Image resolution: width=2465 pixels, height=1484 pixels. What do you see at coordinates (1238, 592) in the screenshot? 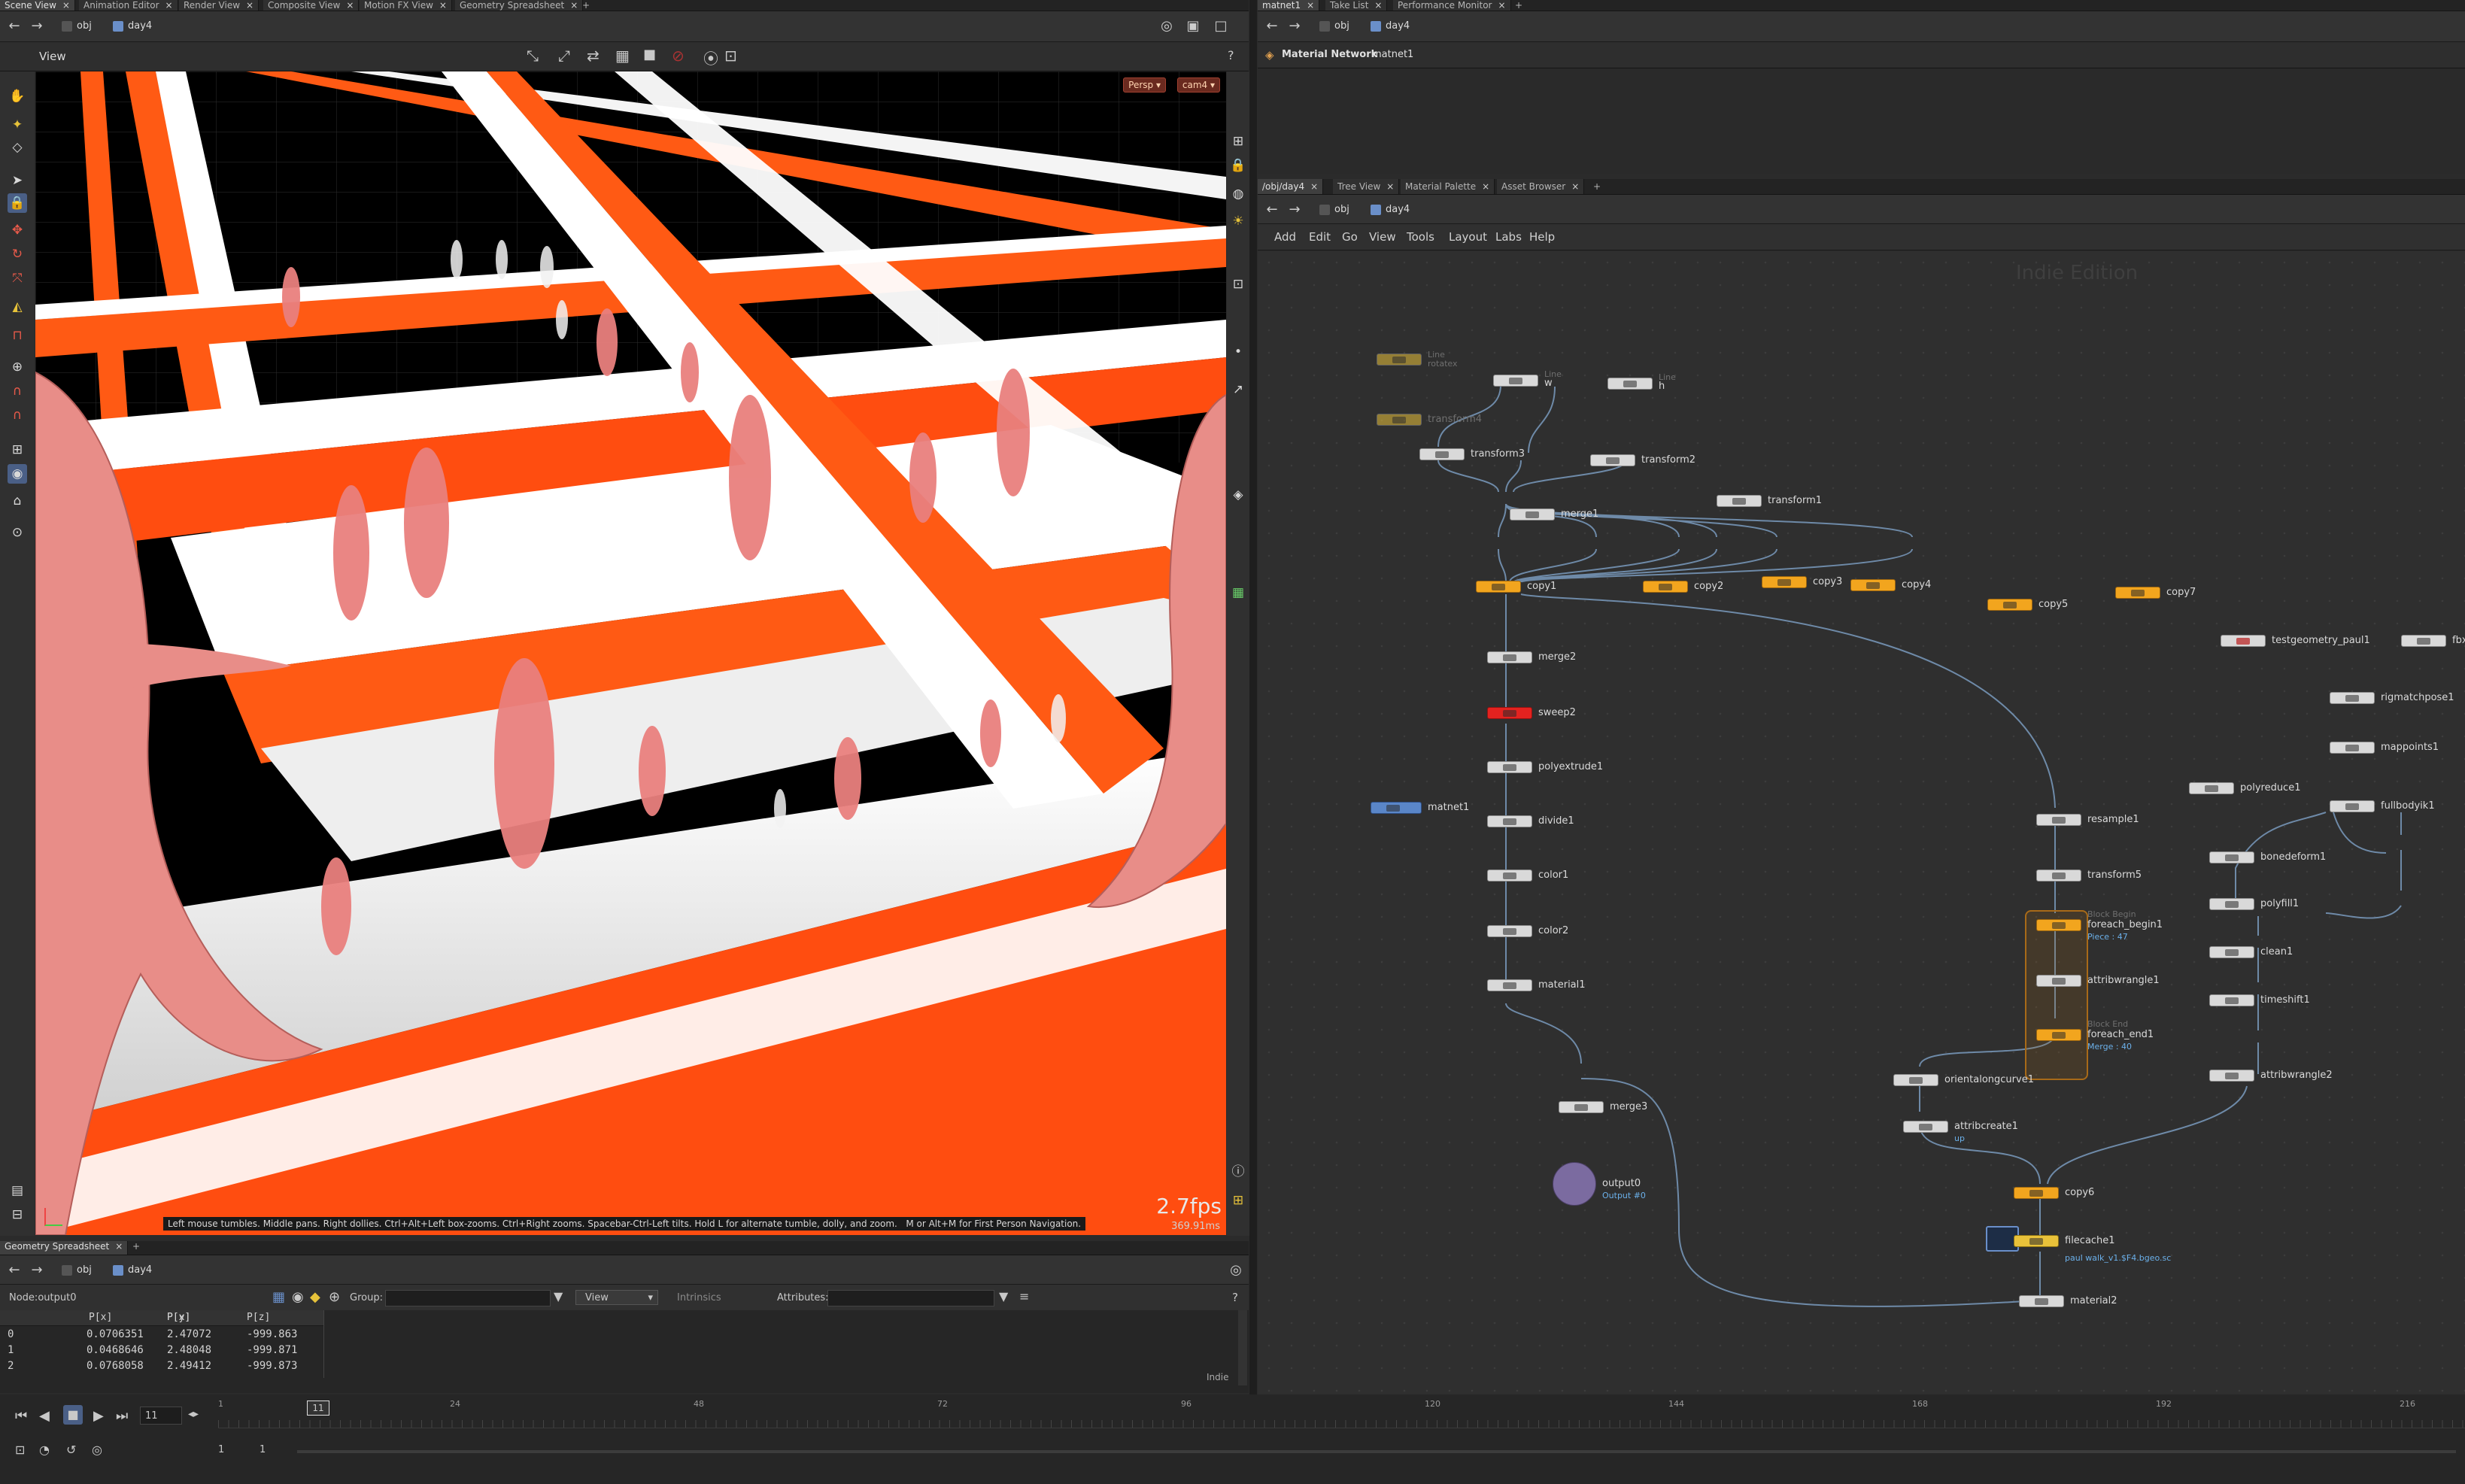
I see `grid-toggle-icon: ▦` at bounding box center [1238, 592].